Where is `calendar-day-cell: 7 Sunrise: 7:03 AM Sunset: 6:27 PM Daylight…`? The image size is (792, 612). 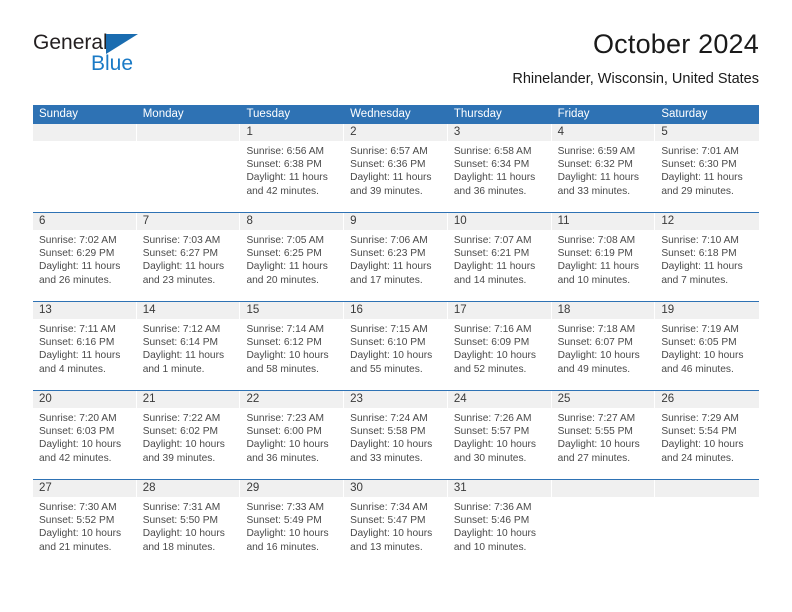 calendar-day-cell: 7 Sunrise: 7:03 AM Sunset: 6:27 PM Daylight… is located at coordinates (188, 257).